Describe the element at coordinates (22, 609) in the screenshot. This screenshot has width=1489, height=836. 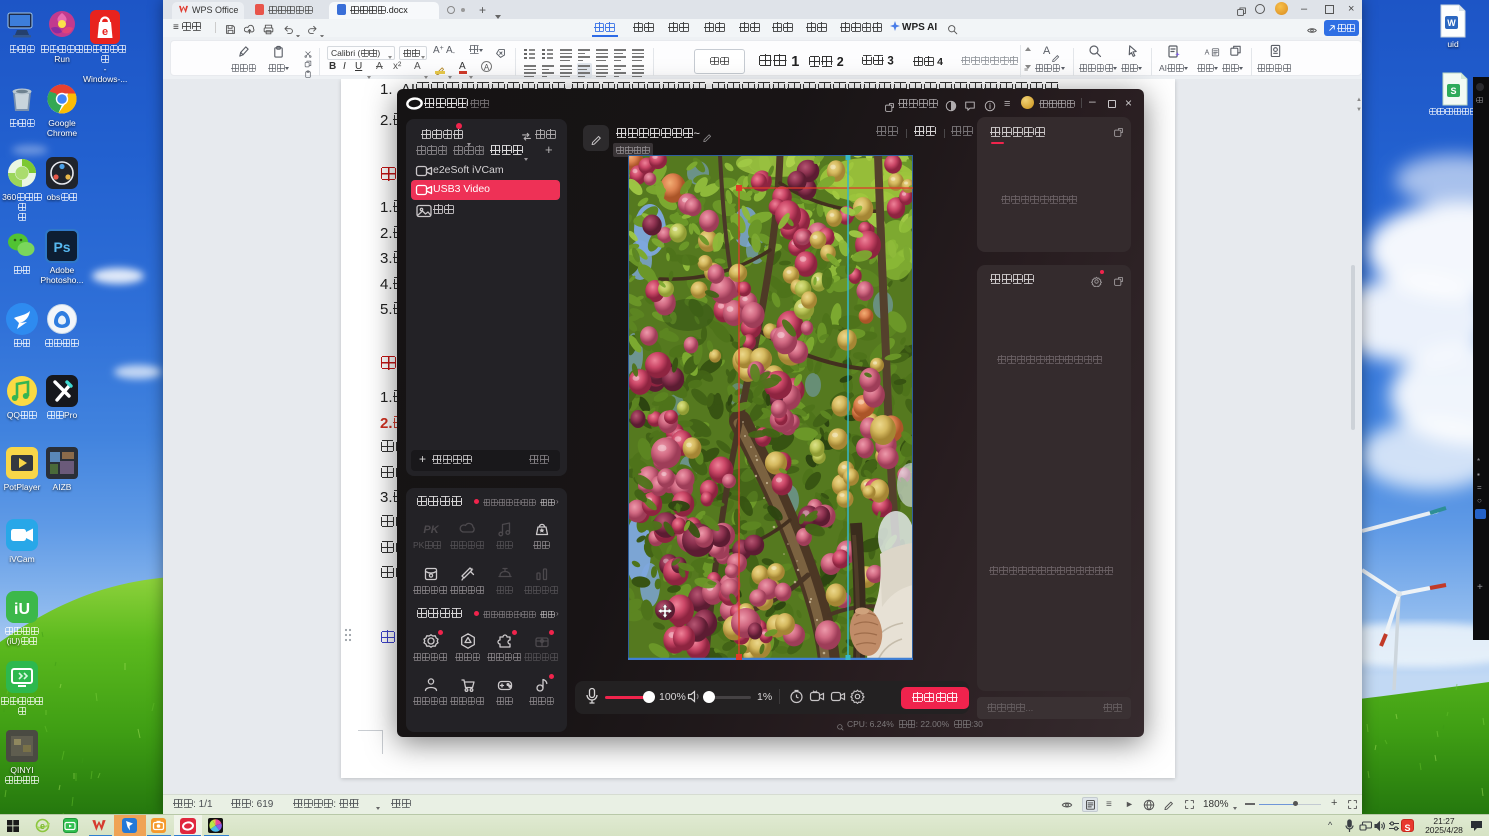
I see `svg-text: iU` at that location.